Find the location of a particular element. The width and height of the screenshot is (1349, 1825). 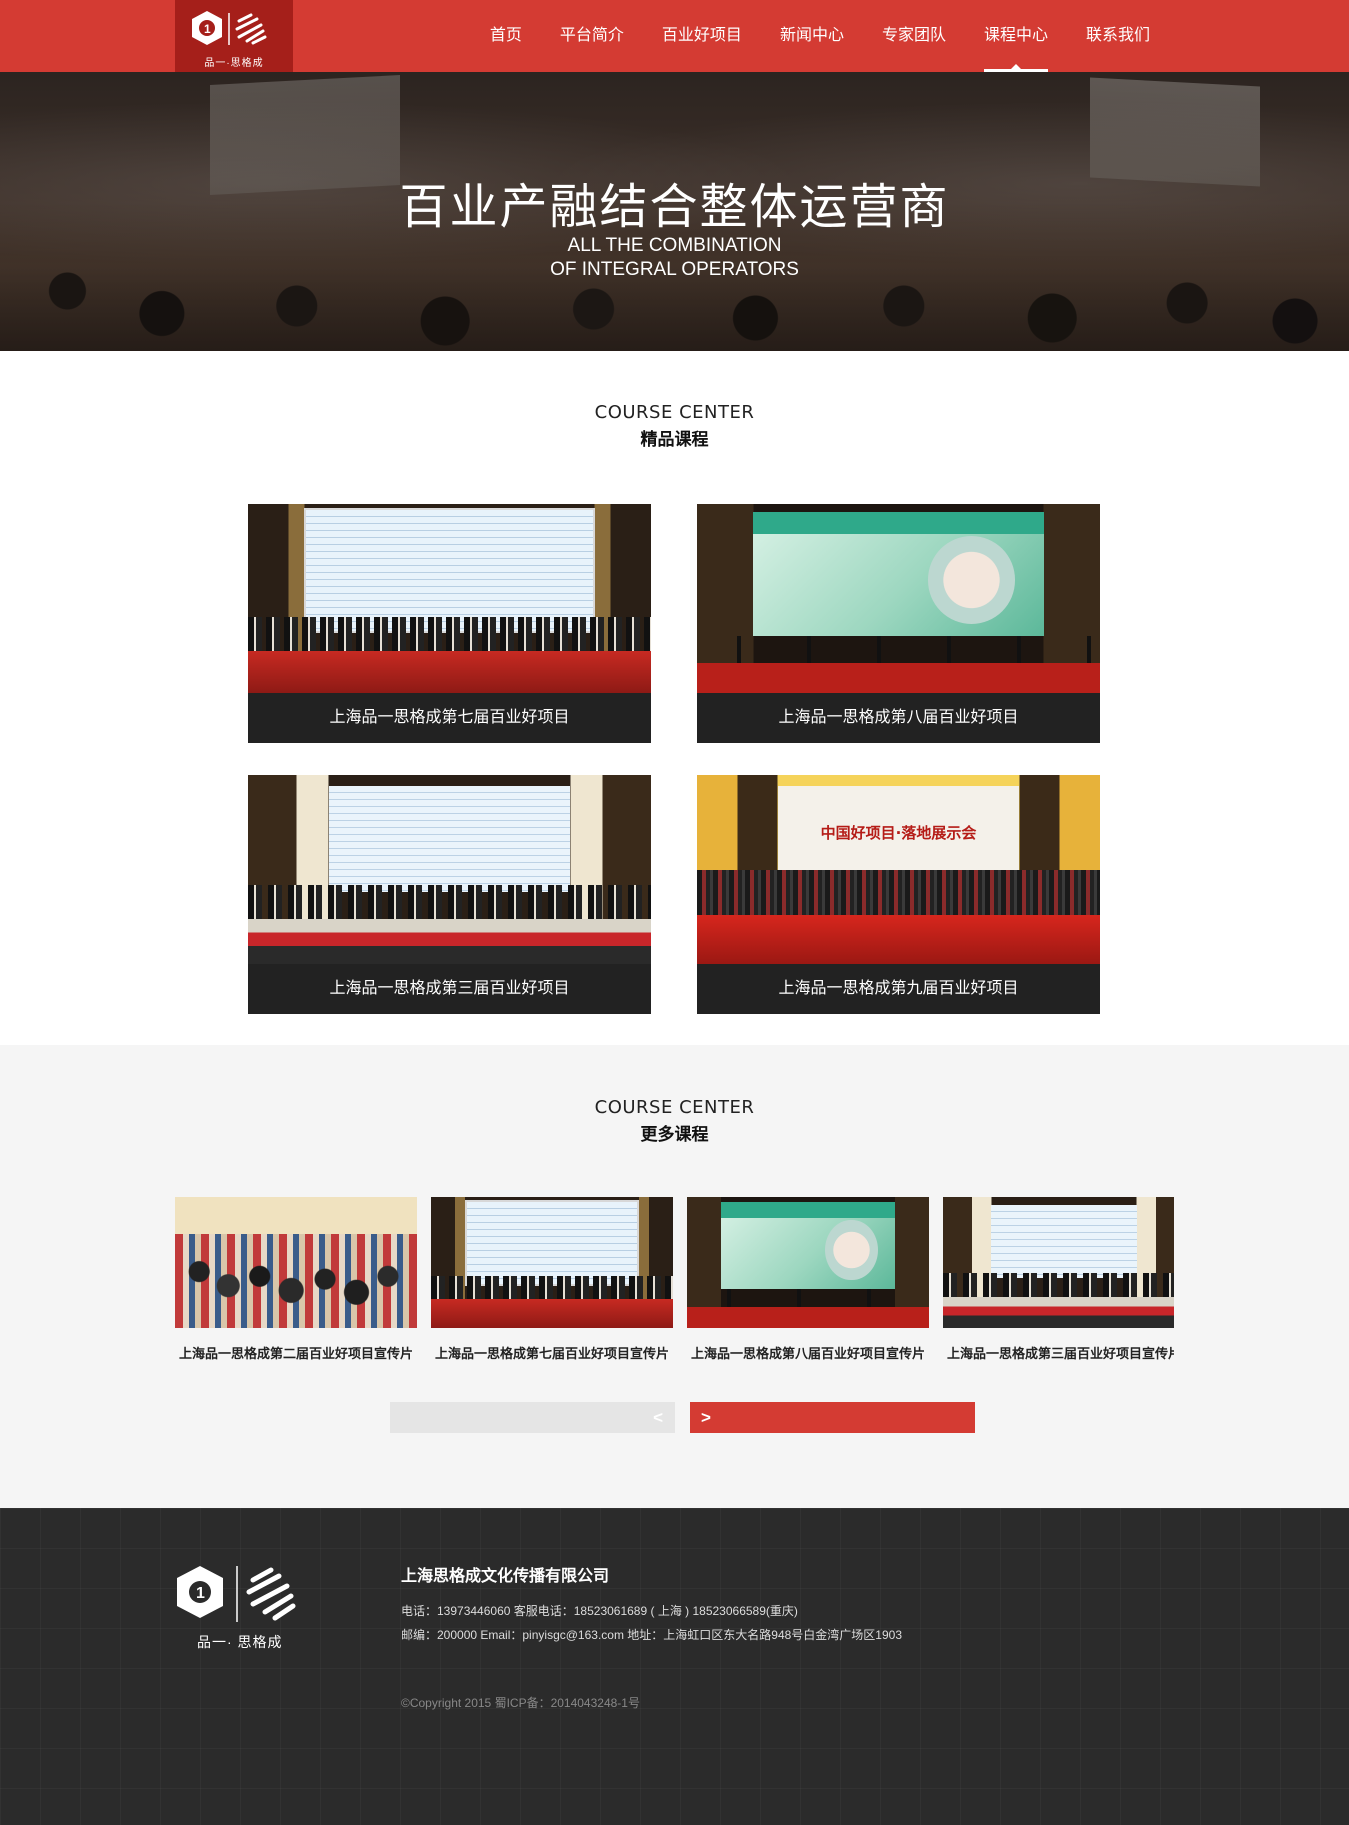

footer-logo-caption: 品一· 思格成 is located at coordinates (240, 1642).